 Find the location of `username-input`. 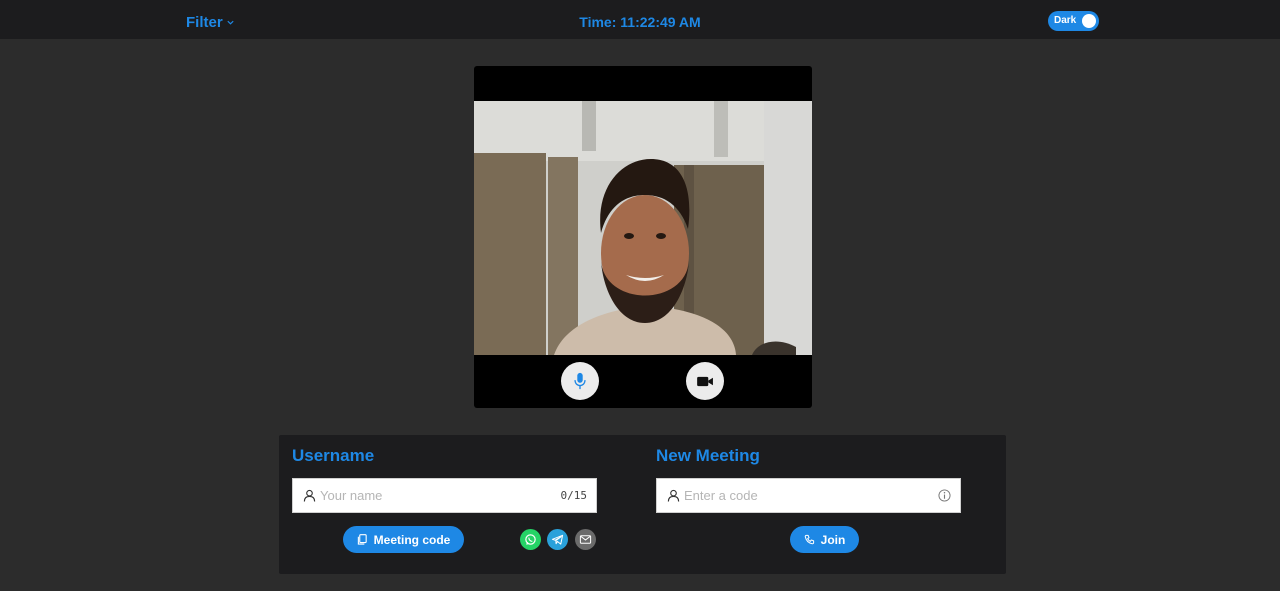

username-input is located at coordinates (440, 495).